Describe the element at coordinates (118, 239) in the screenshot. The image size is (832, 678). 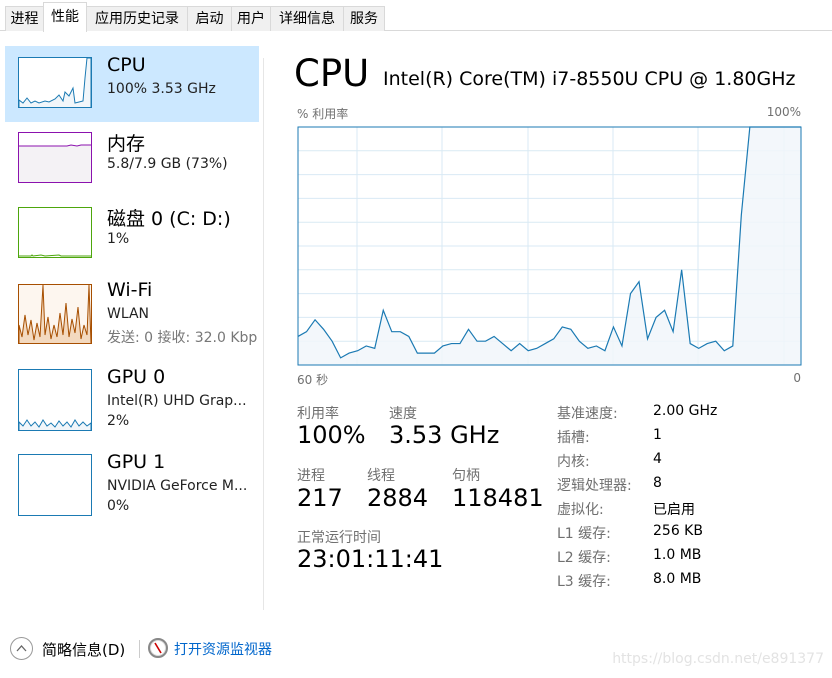
I see `sidebar-sub: 1%` at that location.